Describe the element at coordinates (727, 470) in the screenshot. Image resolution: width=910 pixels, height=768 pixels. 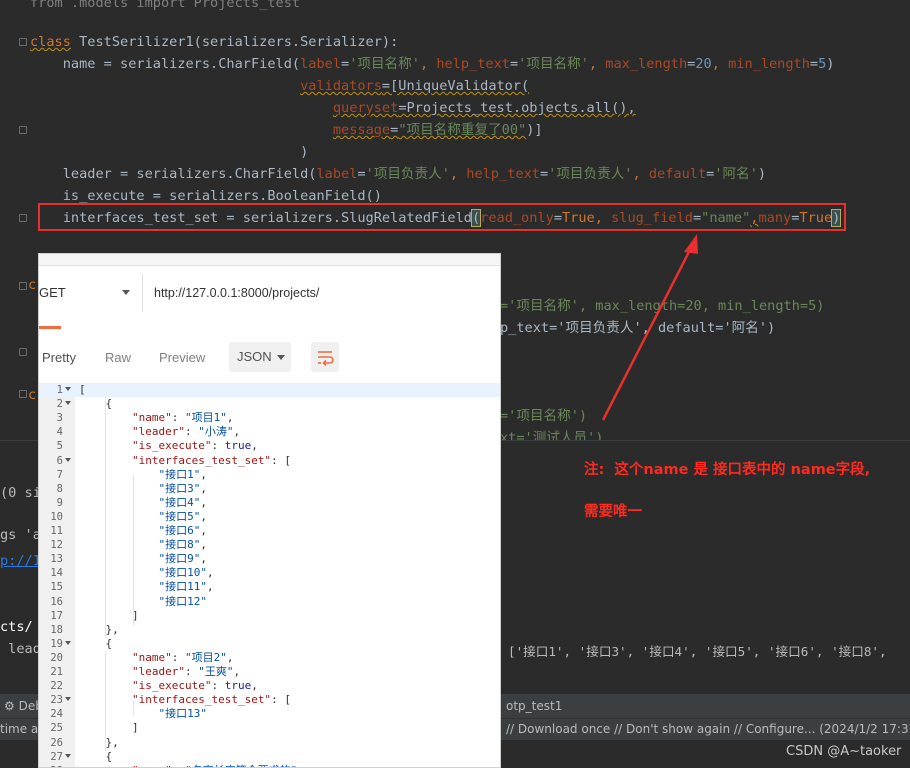
I see `annotation-note: 注: 这个name 是 接口表中的 name字段,` at that location.